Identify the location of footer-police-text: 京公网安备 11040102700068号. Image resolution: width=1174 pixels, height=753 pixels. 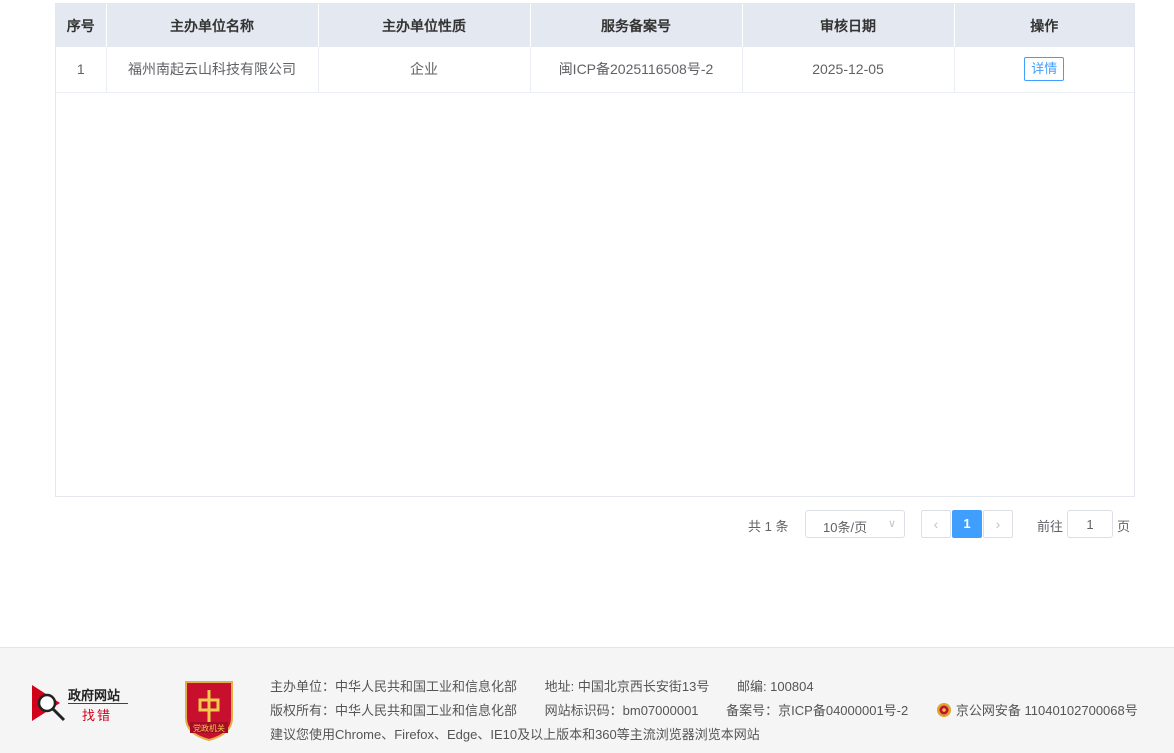
(1046, 710).